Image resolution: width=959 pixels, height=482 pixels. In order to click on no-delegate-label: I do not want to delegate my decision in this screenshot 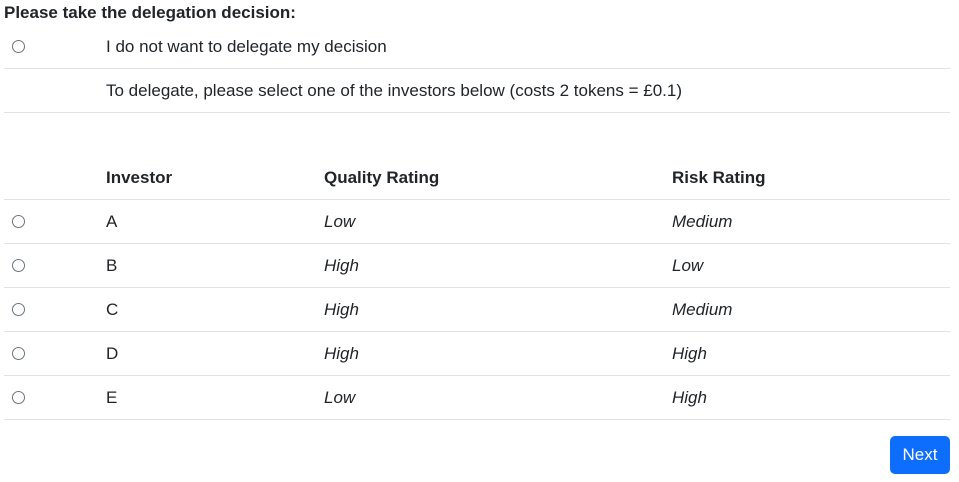, I will do `click(246, 46)`.